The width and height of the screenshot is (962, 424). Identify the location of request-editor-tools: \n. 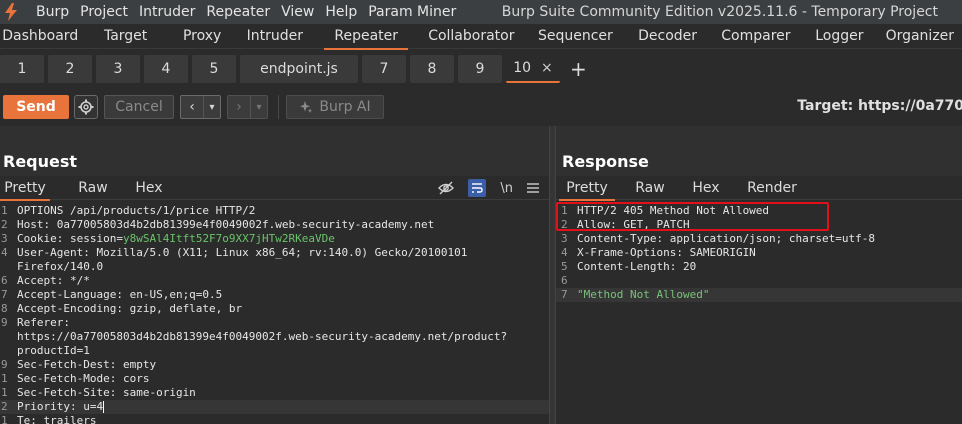
(488, 188).